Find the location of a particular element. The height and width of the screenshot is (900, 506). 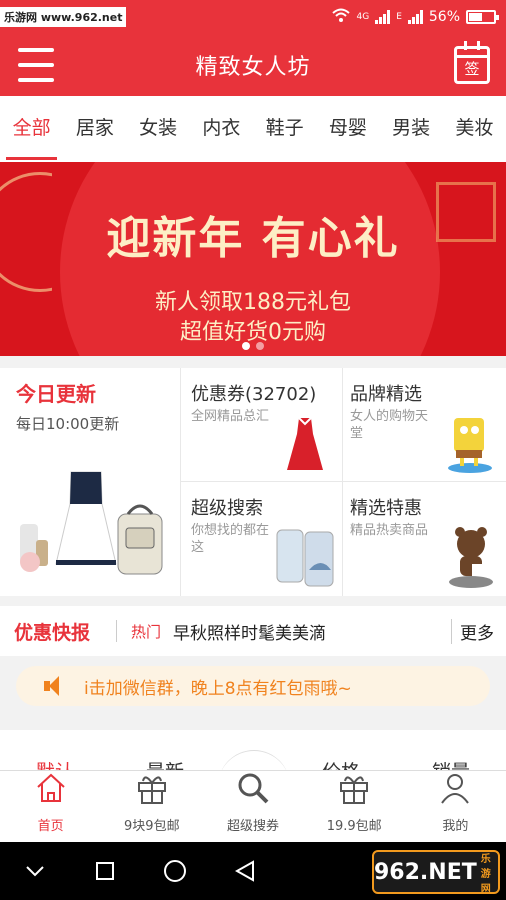

tab-label: 9块9包邮 is located at coordinates (152, 826).